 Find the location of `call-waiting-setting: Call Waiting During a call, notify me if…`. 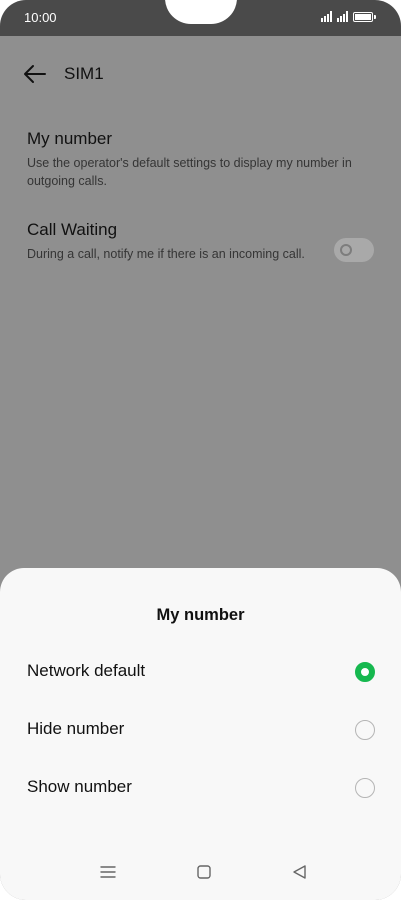

call-waiting-setting: Call Waiting During a call, notify me if… is located at coordinates (202, 241).